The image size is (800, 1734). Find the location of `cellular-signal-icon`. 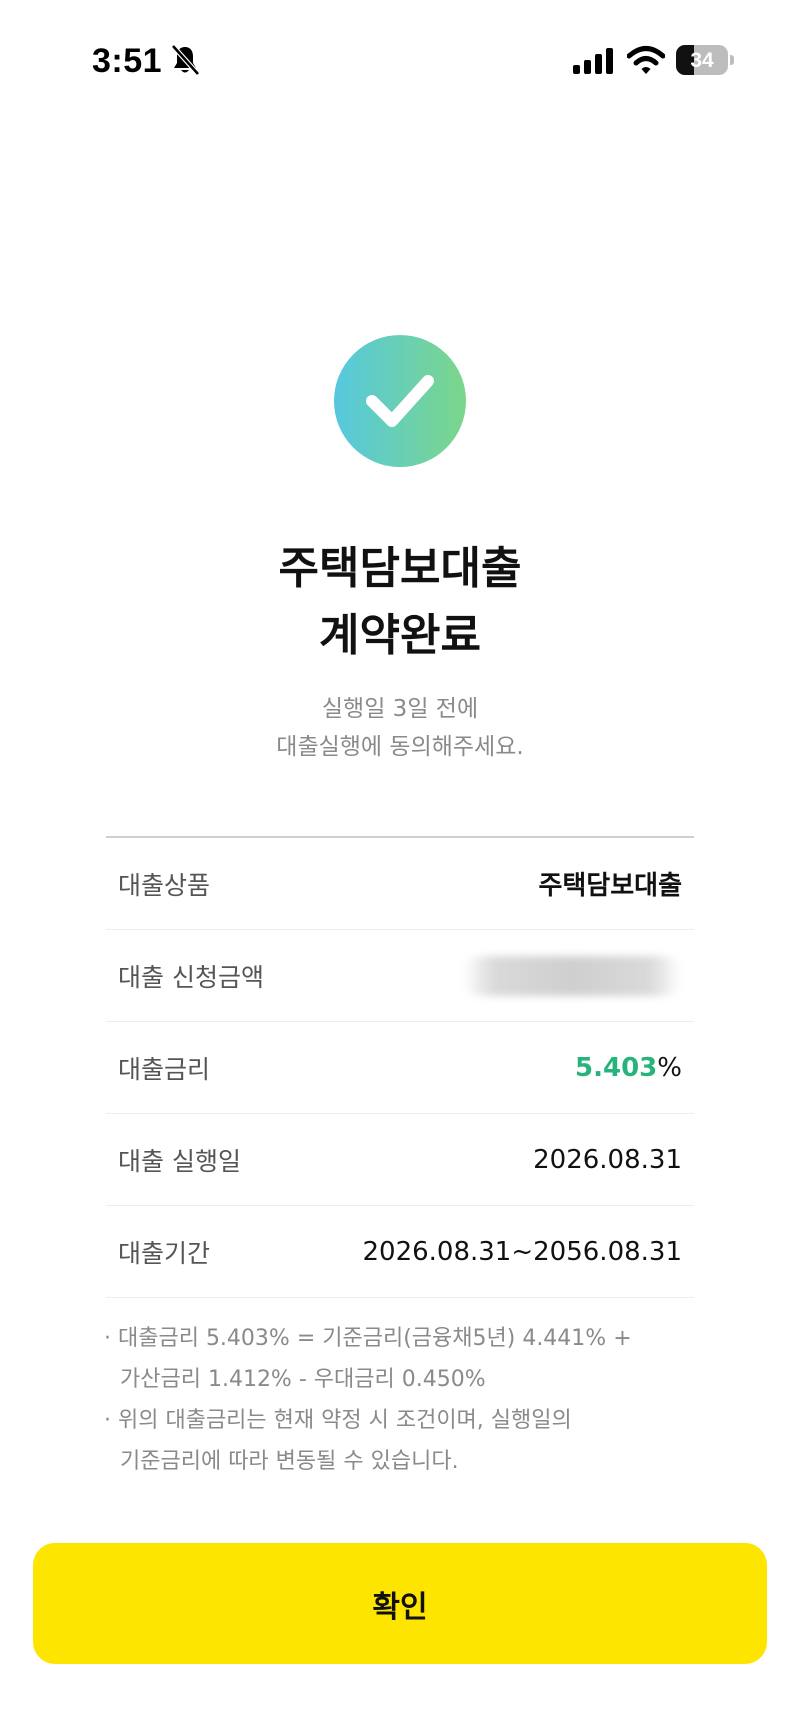

cellular-signal-icon is located at coordinates (593, 61).